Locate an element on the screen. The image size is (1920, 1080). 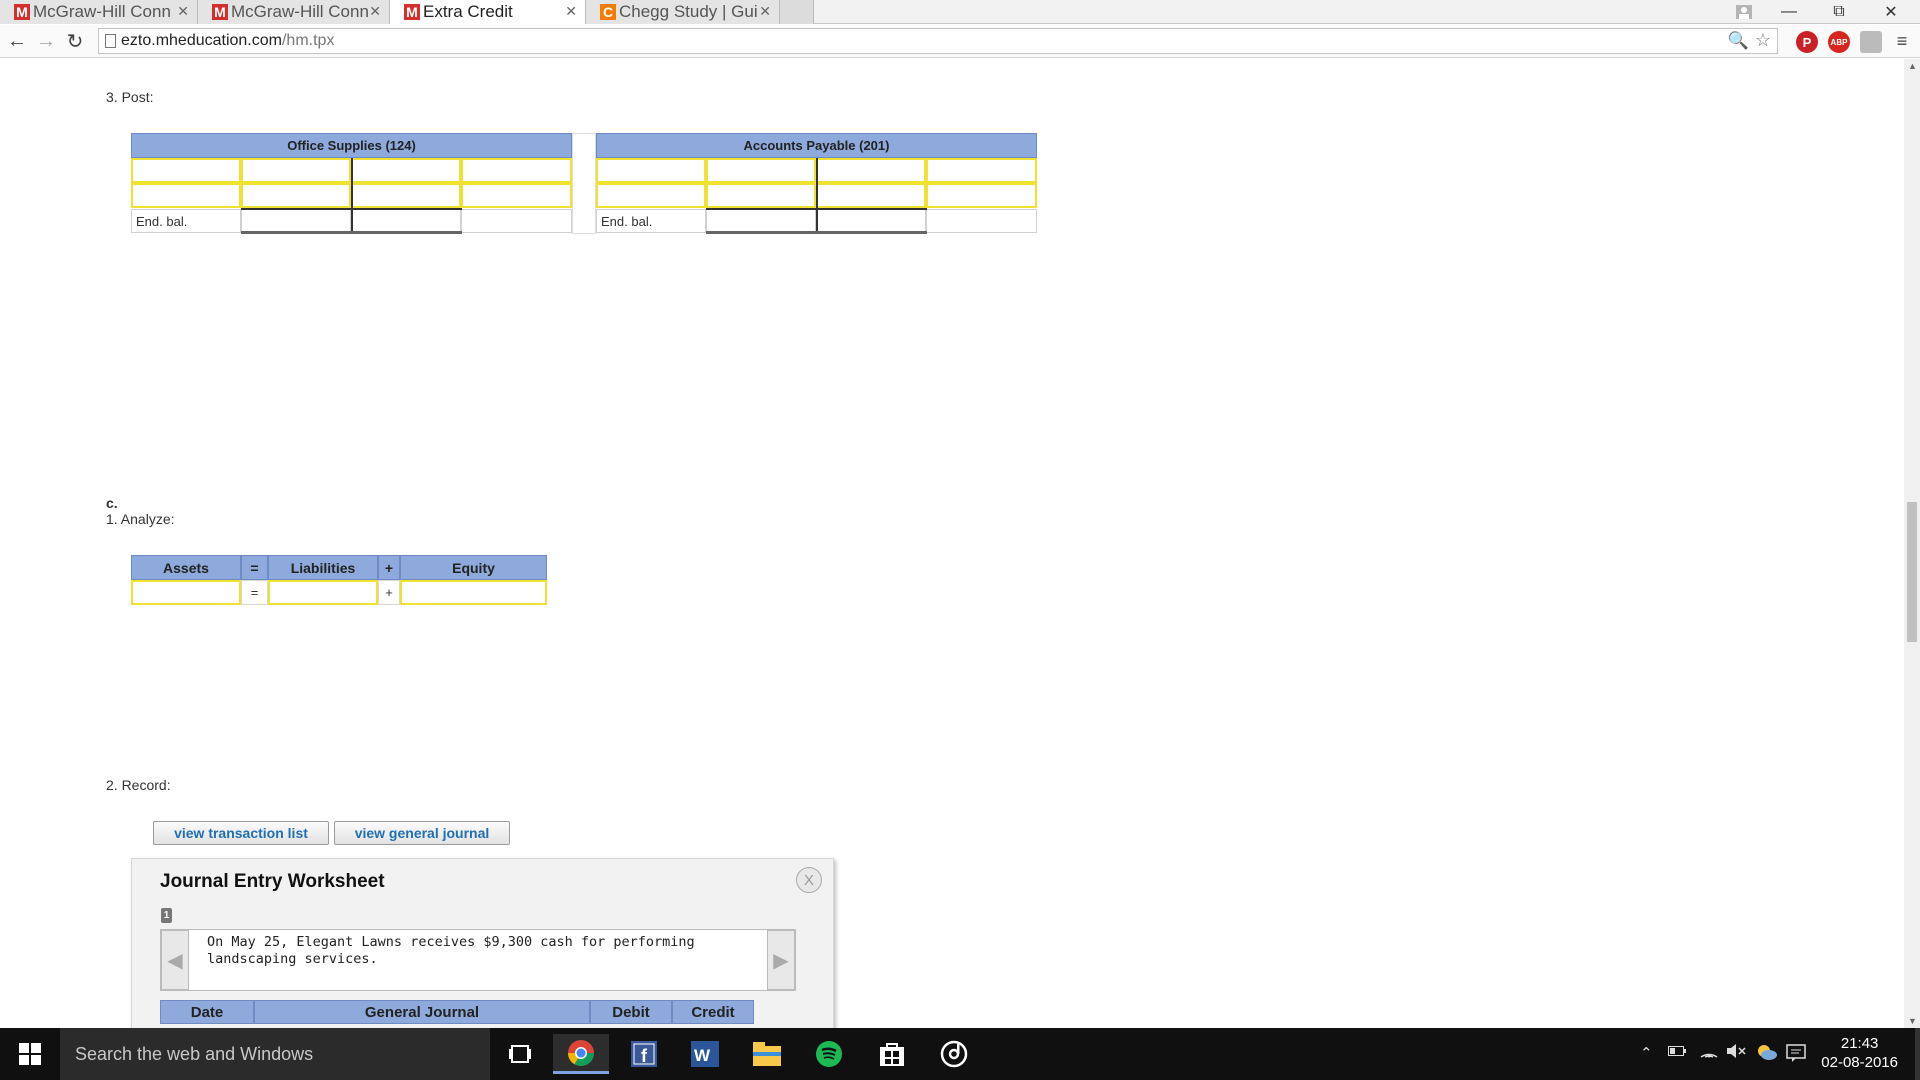
end-bal-double-rule is located at coordinates (816, 232).